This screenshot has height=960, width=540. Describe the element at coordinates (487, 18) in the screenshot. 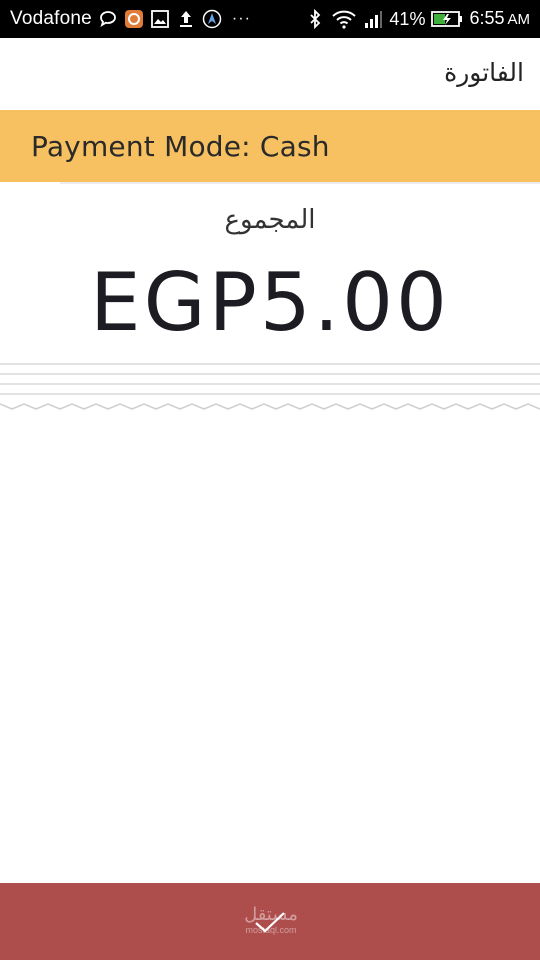

I see `clock-time: 6:55` at that location.